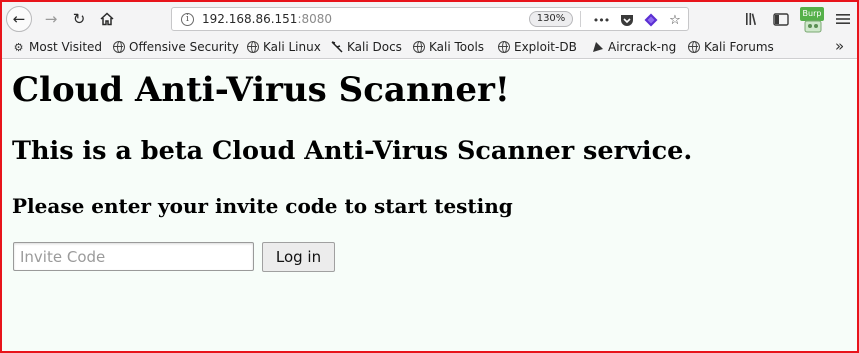 The image size is (859, 353). I want to click on bookmark-most-visited: ⚙ Most Visited, so click(57, 47).